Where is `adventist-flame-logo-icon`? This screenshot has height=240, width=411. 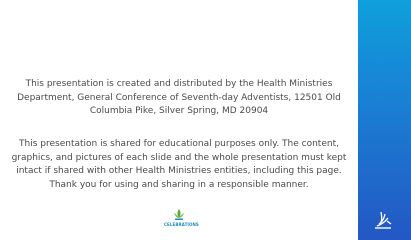
adventist-flame-logo-icon is located at coordinates (383, 220).